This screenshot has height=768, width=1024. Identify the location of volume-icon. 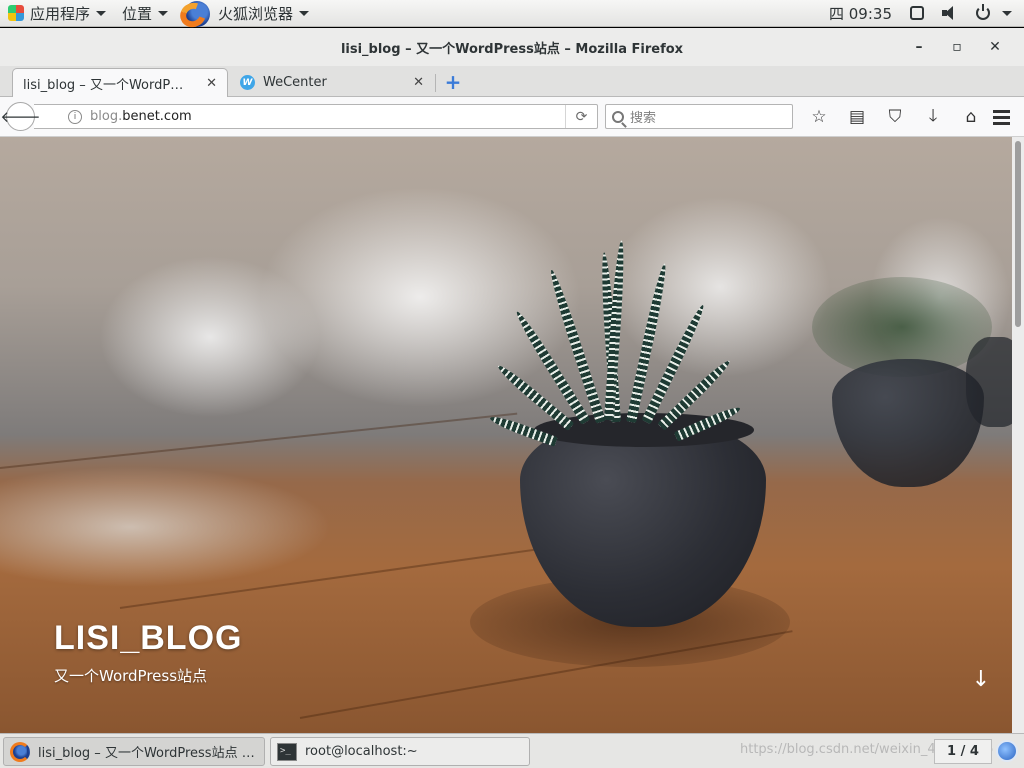
(950, 13).